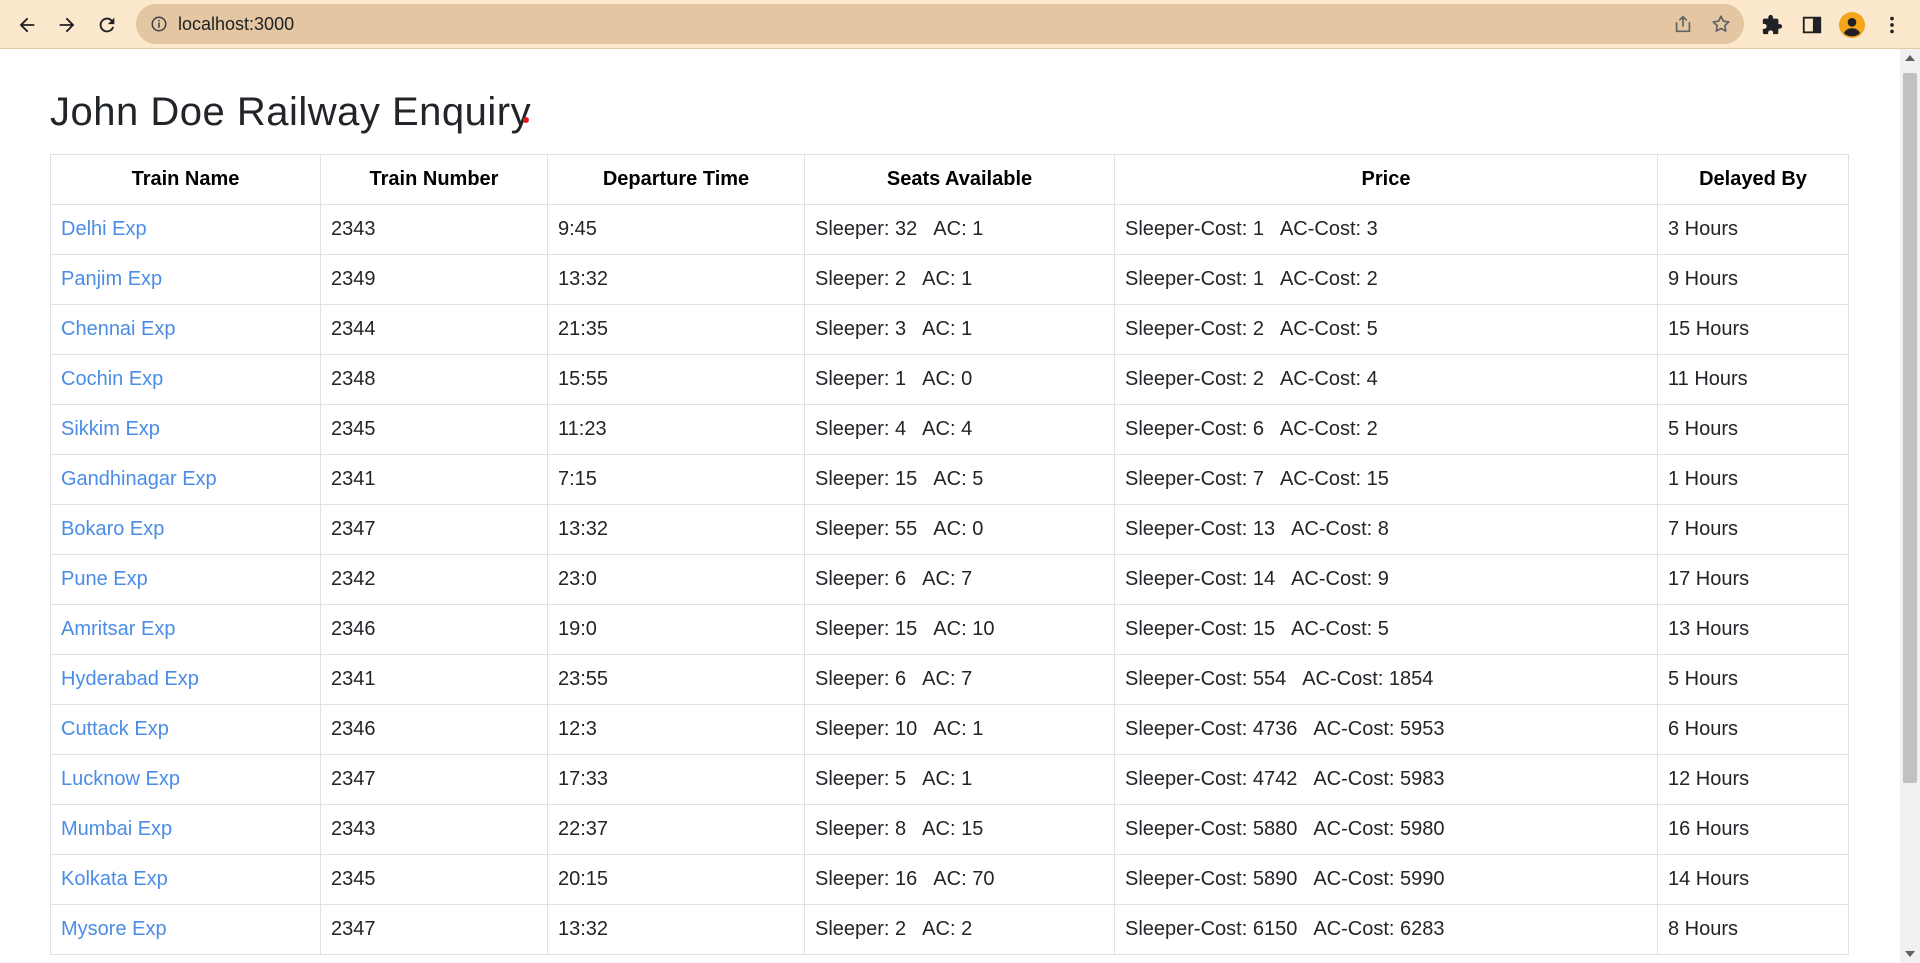 Image resolution: width=1920 pixels, height=963 pixels. What do you see at coordinates (434, 579) in the screenshot?
I see `cell-train-number: 2342` at bounding box center [434, 579].